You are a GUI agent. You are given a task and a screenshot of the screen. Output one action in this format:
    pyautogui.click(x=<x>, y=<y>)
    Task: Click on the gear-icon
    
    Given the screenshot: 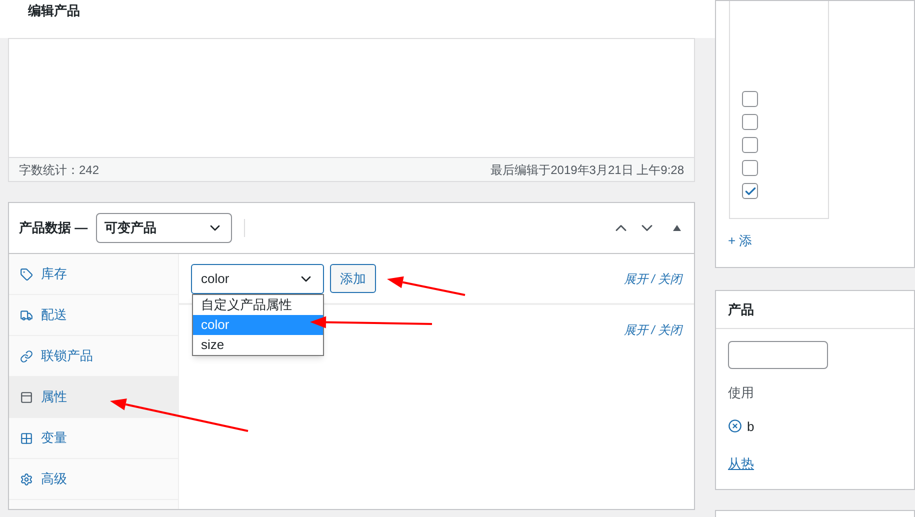 What is the action you would take?
    pyautogui.click(x=26, y=479)
    